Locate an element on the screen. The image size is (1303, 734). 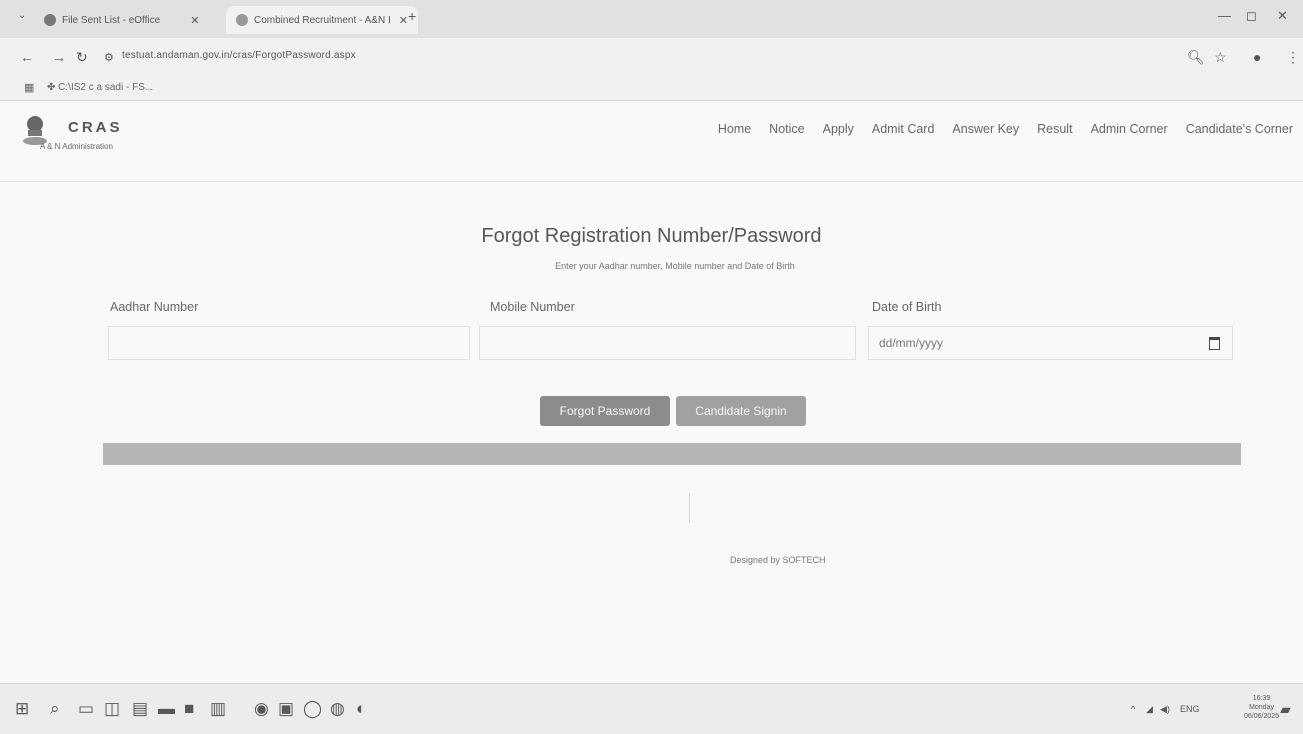
language-indicator: ENG is located at coordinates (1190, 709).